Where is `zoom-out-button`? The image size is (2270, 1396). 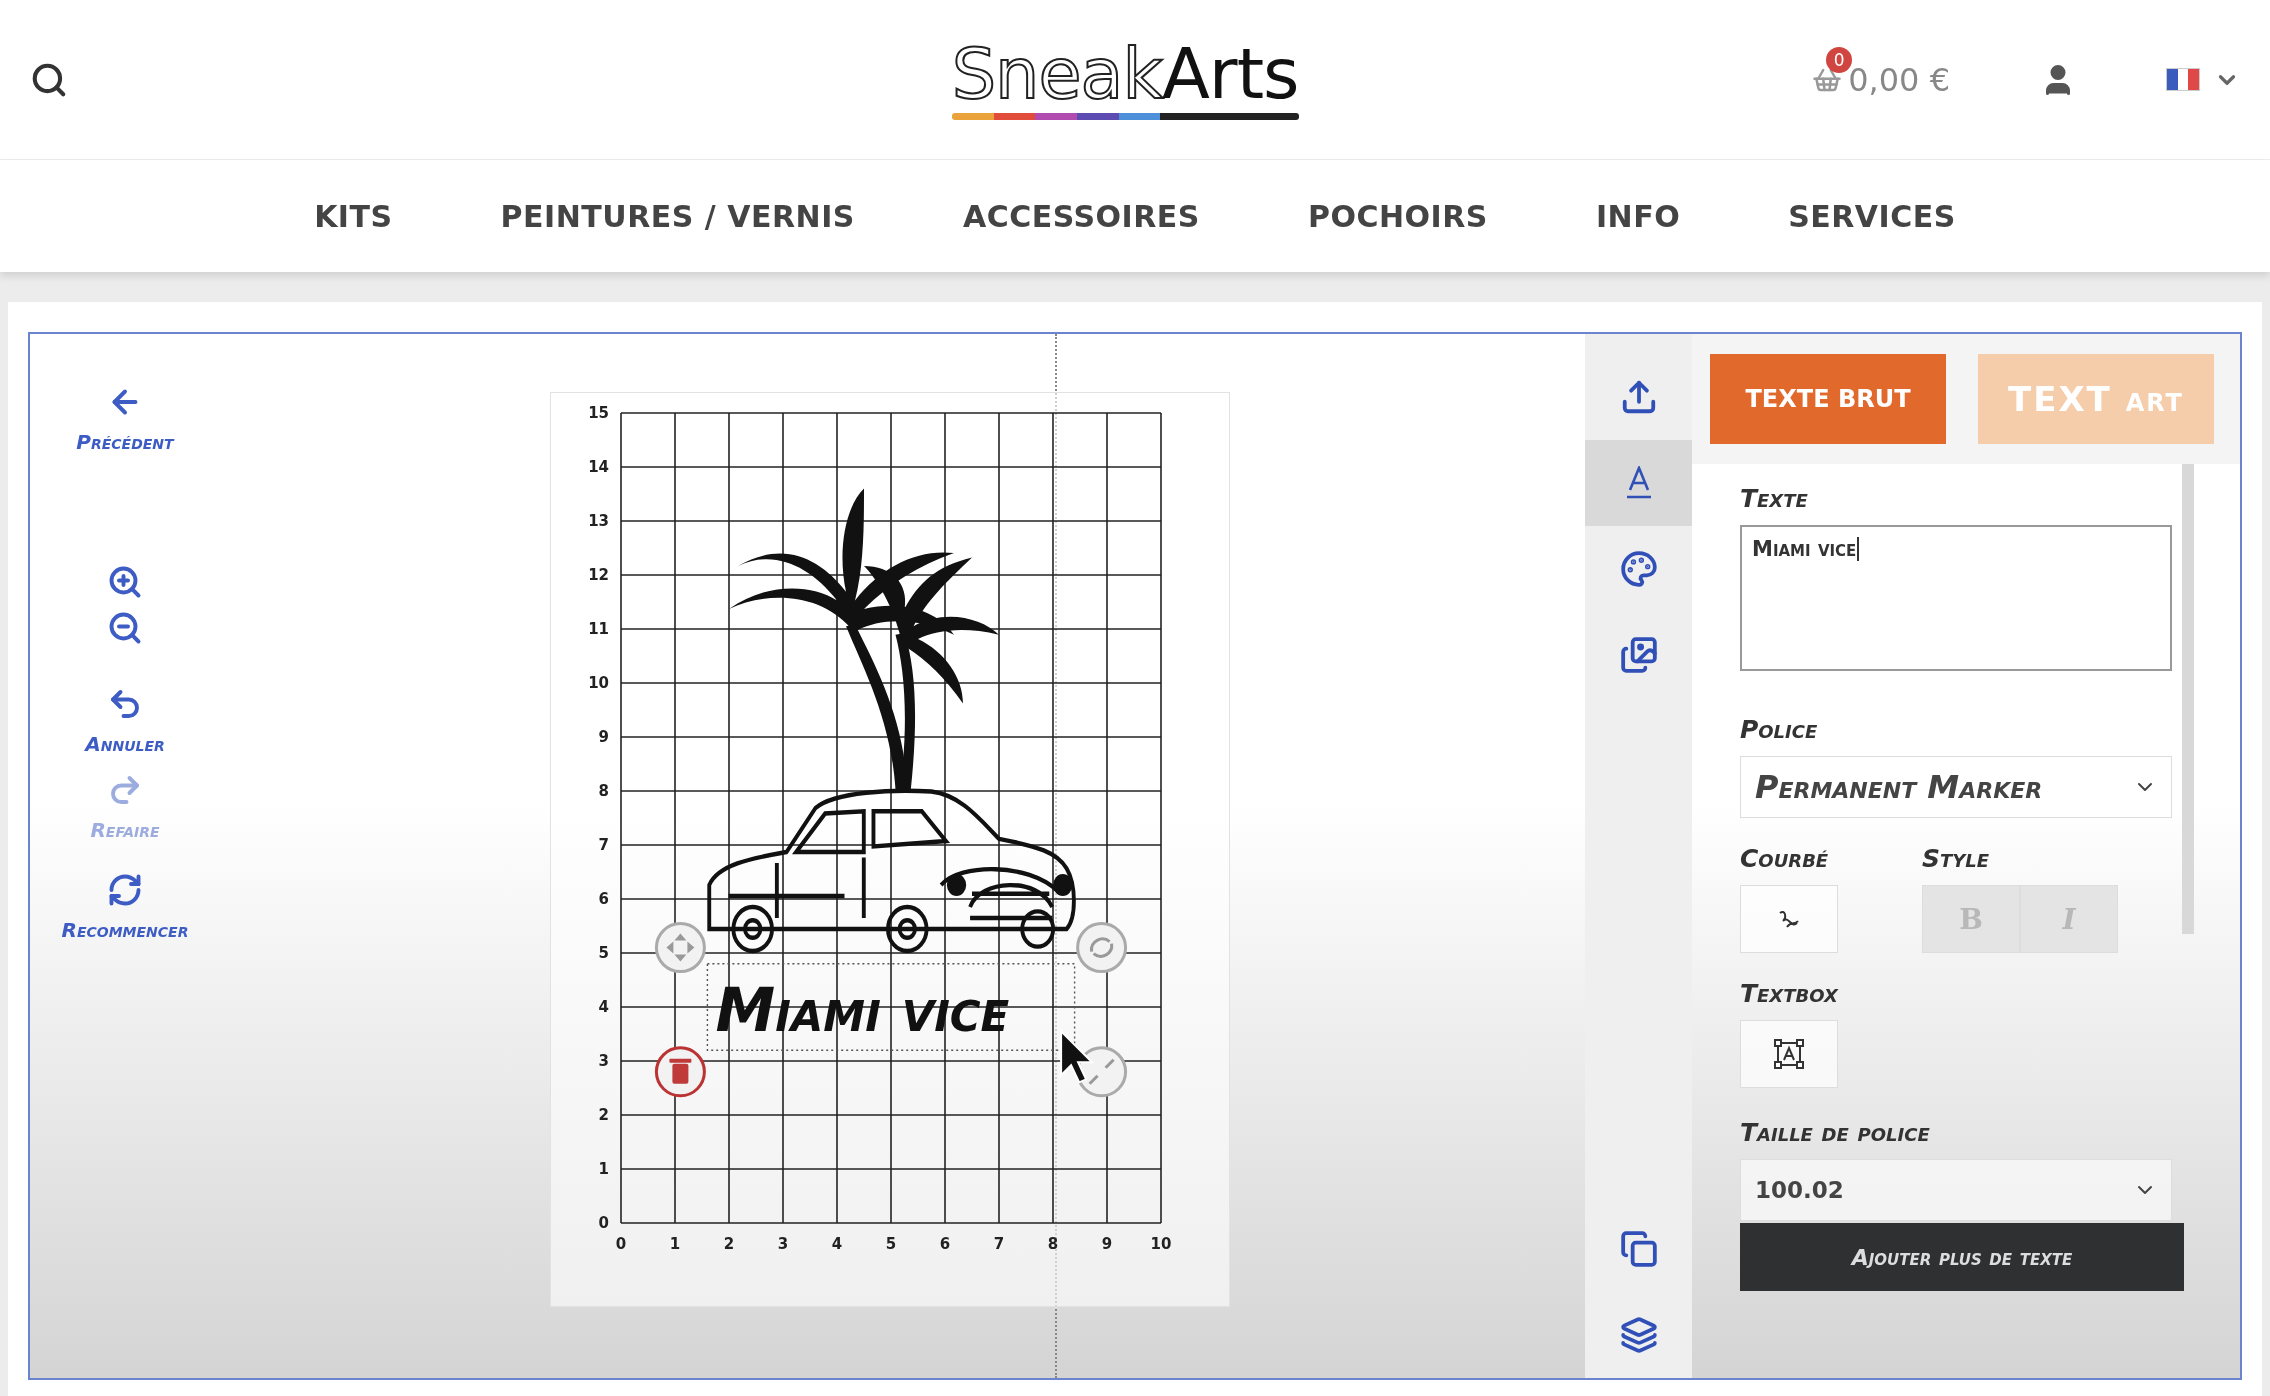
zoom-out-button is located at coordinates (125, 628).